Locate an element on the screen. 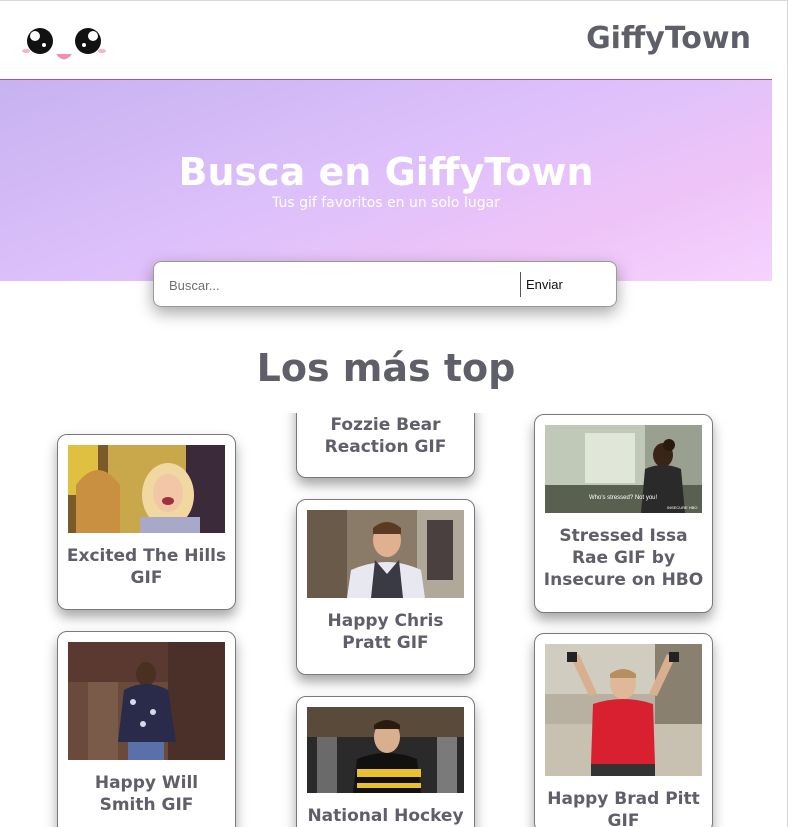 This screenshot has width=788, height=827. gif-card: Excited The Hills GIF is located at coordinates (146, 522).